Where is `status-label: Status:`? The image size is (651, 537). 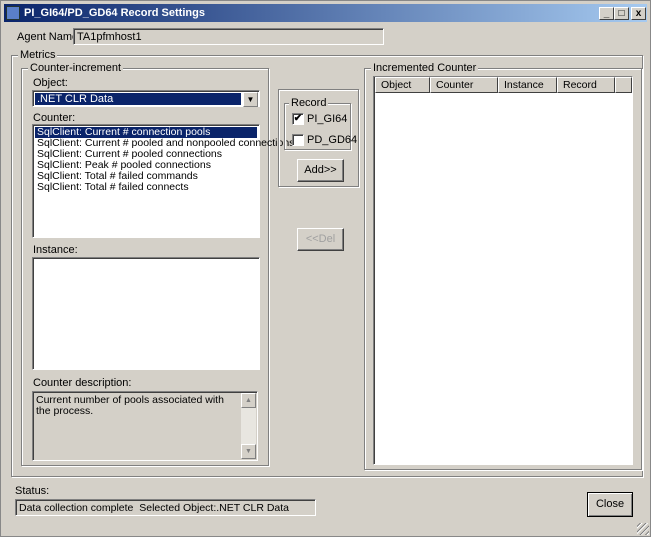
status-label: Status: is located at coordinates (32, 491).